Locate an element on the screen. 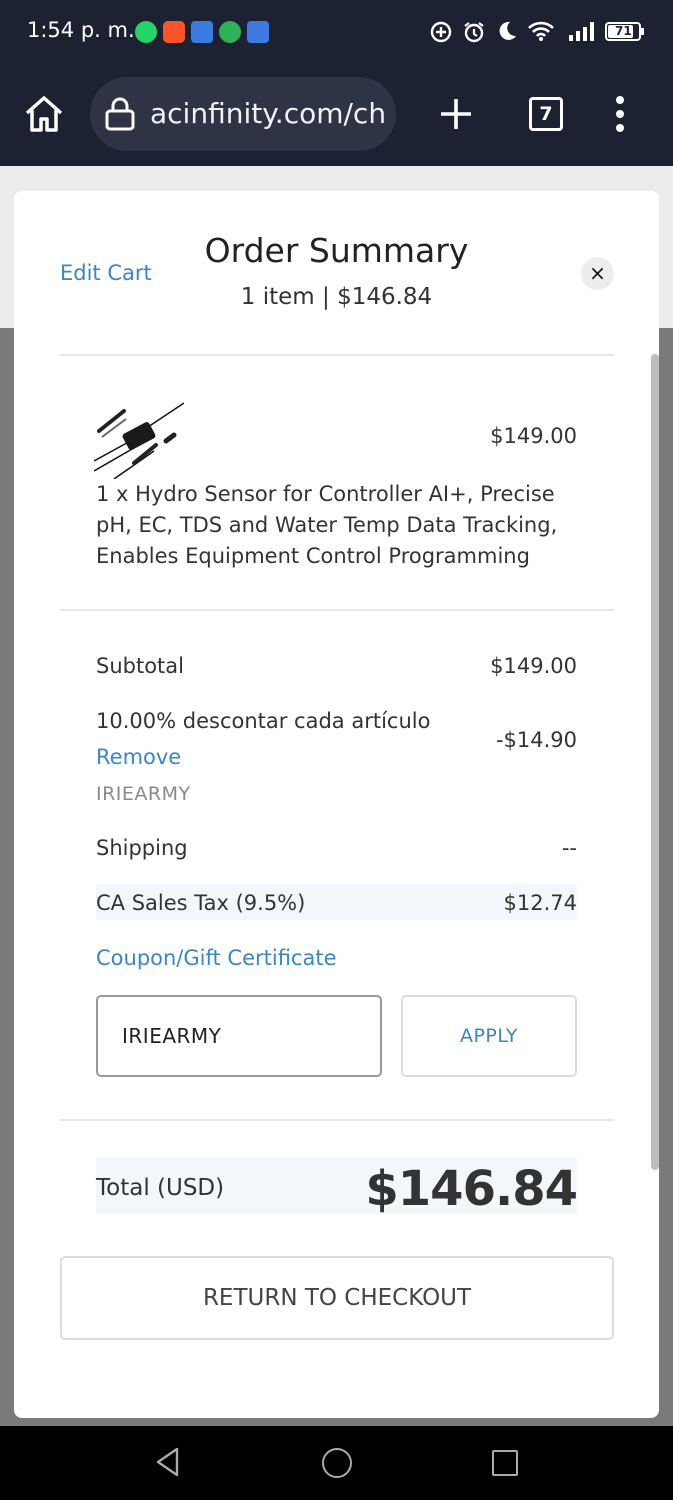  total-value: $146.84 is located at coordinates (471, 1189).